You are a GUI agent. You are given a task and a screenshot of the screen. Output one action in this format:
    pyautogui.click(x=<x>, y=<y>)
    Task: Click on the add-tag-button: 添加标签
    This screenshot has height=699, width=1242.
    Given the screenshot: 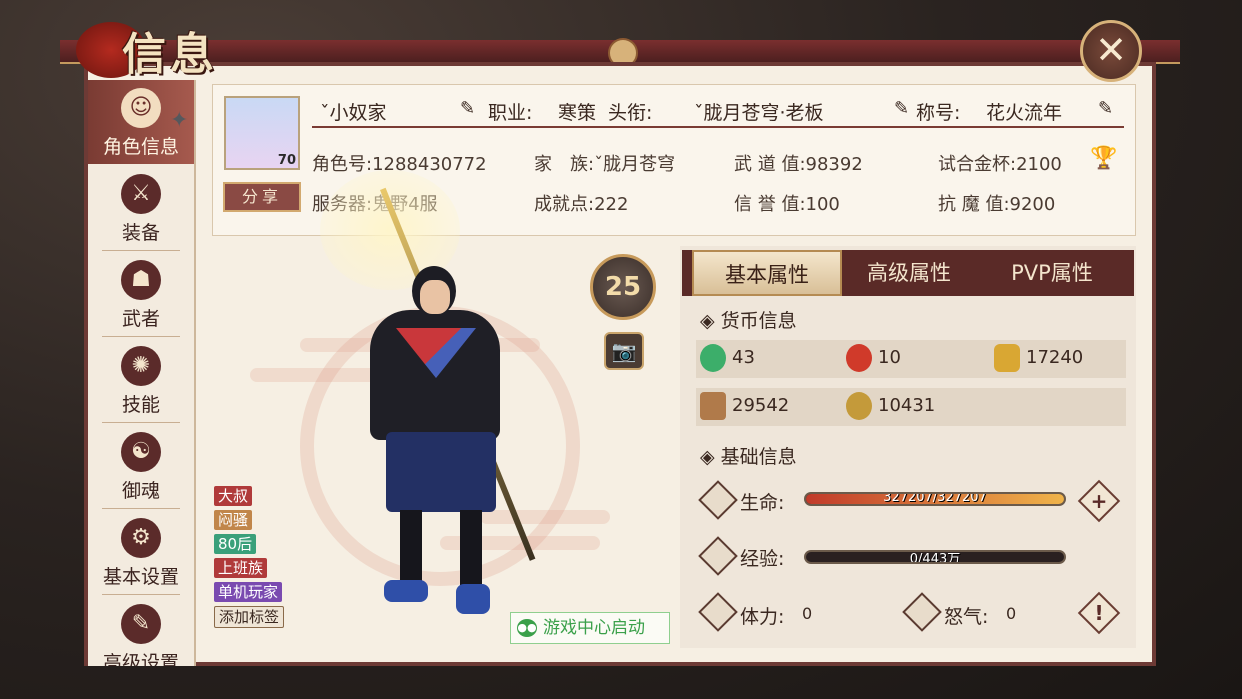 What is the action you would take?
    pyautogui.click(x=249, y=617)
    